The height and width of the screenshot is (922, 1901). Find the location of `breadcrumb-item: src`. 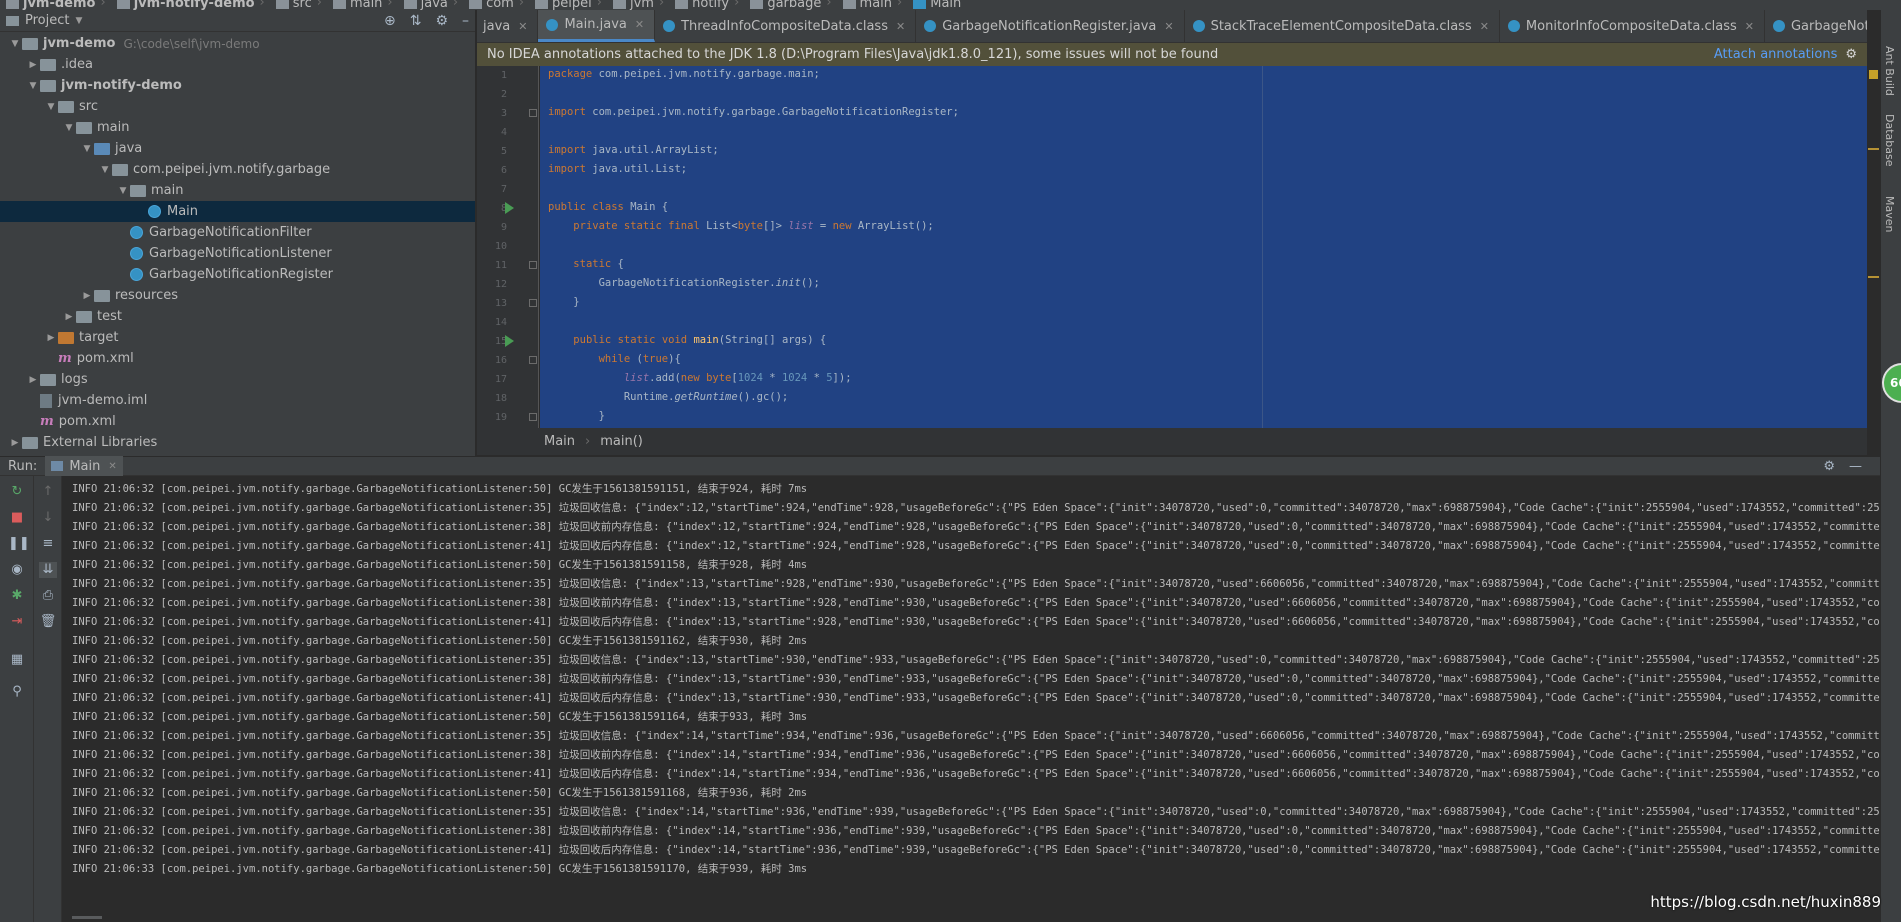

breadcrumb-item: src is located at coordinates (291, 5).